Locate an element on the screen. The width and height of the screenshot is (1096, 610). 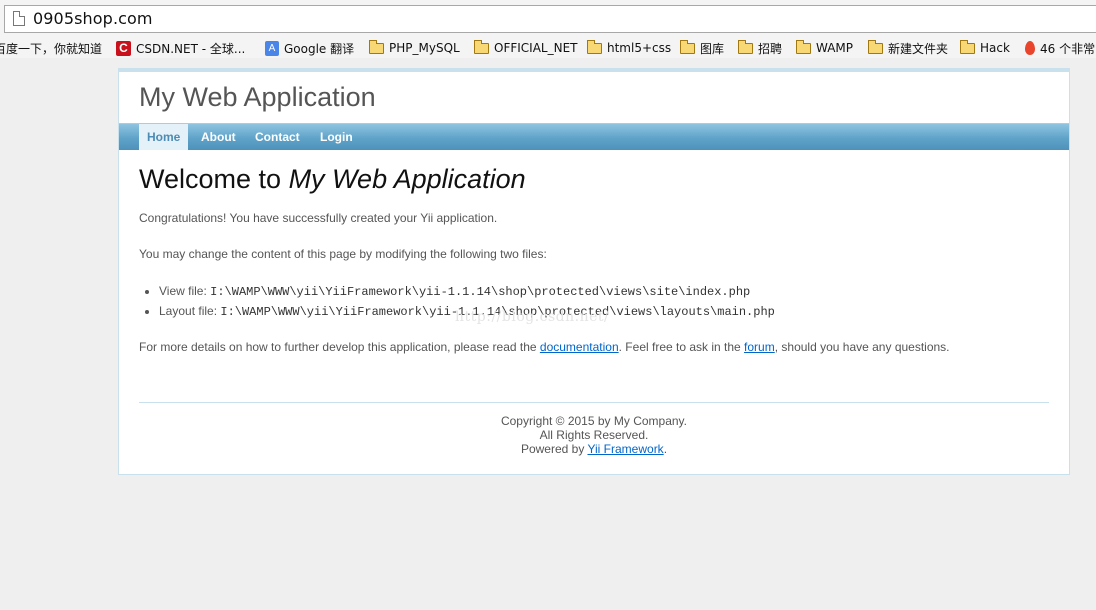
file-label: View file: is located at coordinates (185, 291).